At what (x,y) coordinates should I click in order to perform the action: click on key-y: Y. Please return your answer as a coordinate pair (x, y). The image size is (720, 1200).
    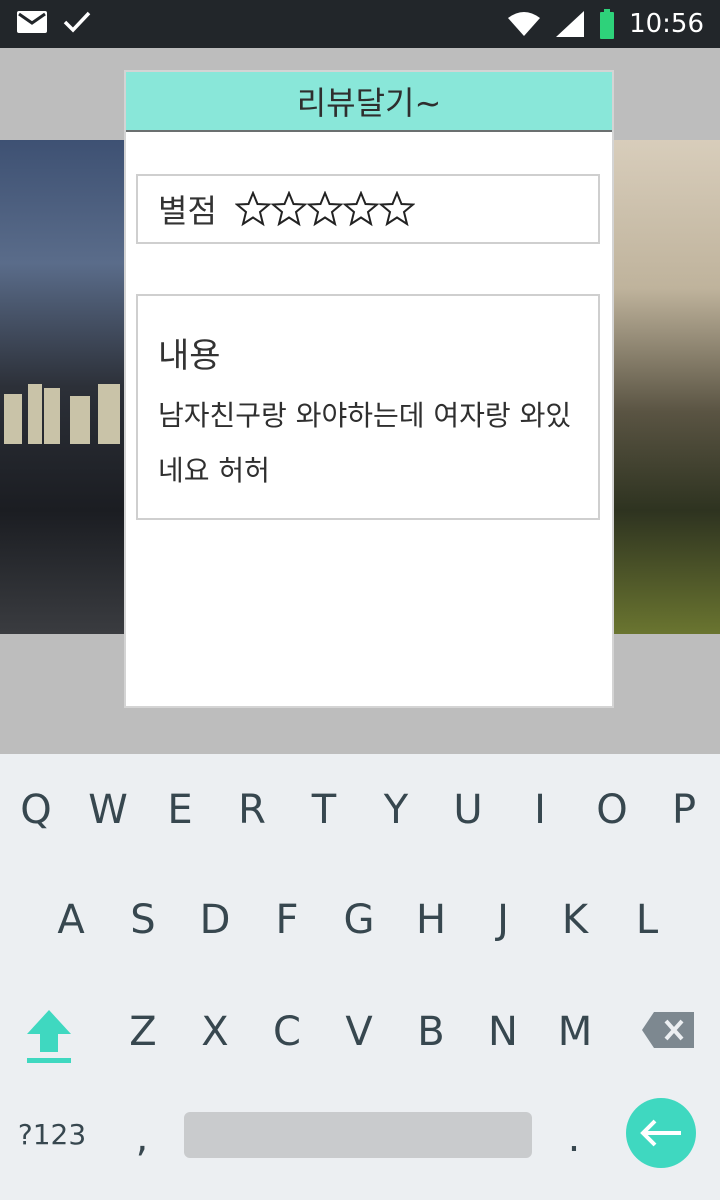
    Looking at the image, I should click on (396, 810).